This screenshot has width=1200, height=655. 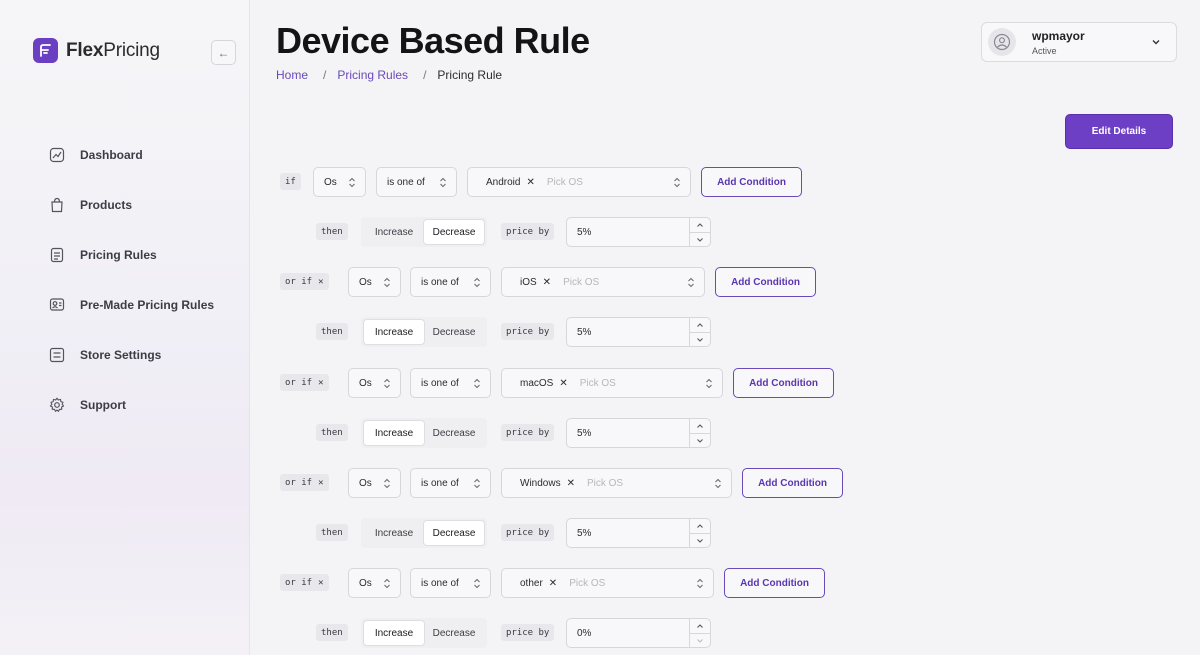 I want to click on amount-input: 0%, so click(x=638, y=633).